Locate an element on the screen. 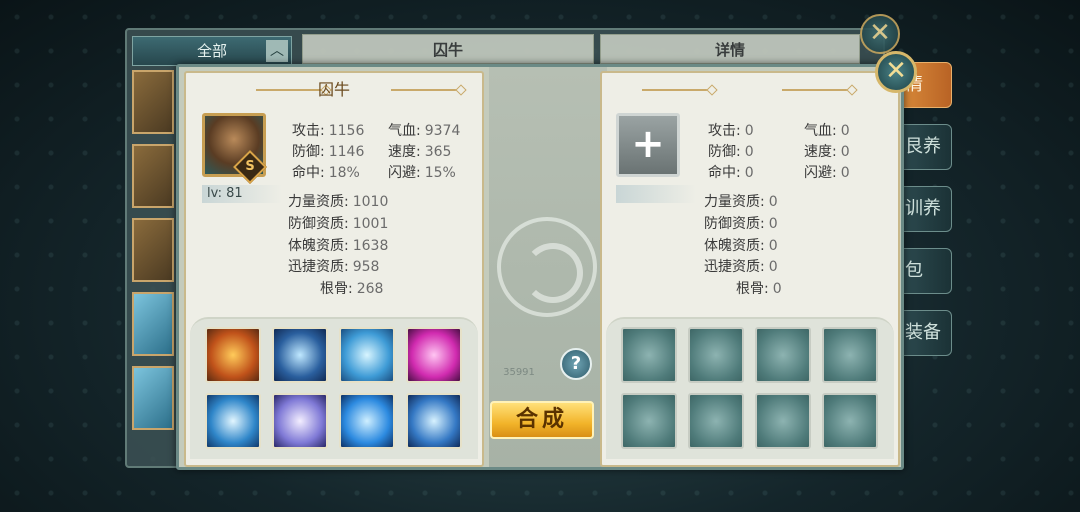 The width and height of the screenshot is (1080, 512). stat-dodge: 闪避: 0 is located at coordinates (827, 173).